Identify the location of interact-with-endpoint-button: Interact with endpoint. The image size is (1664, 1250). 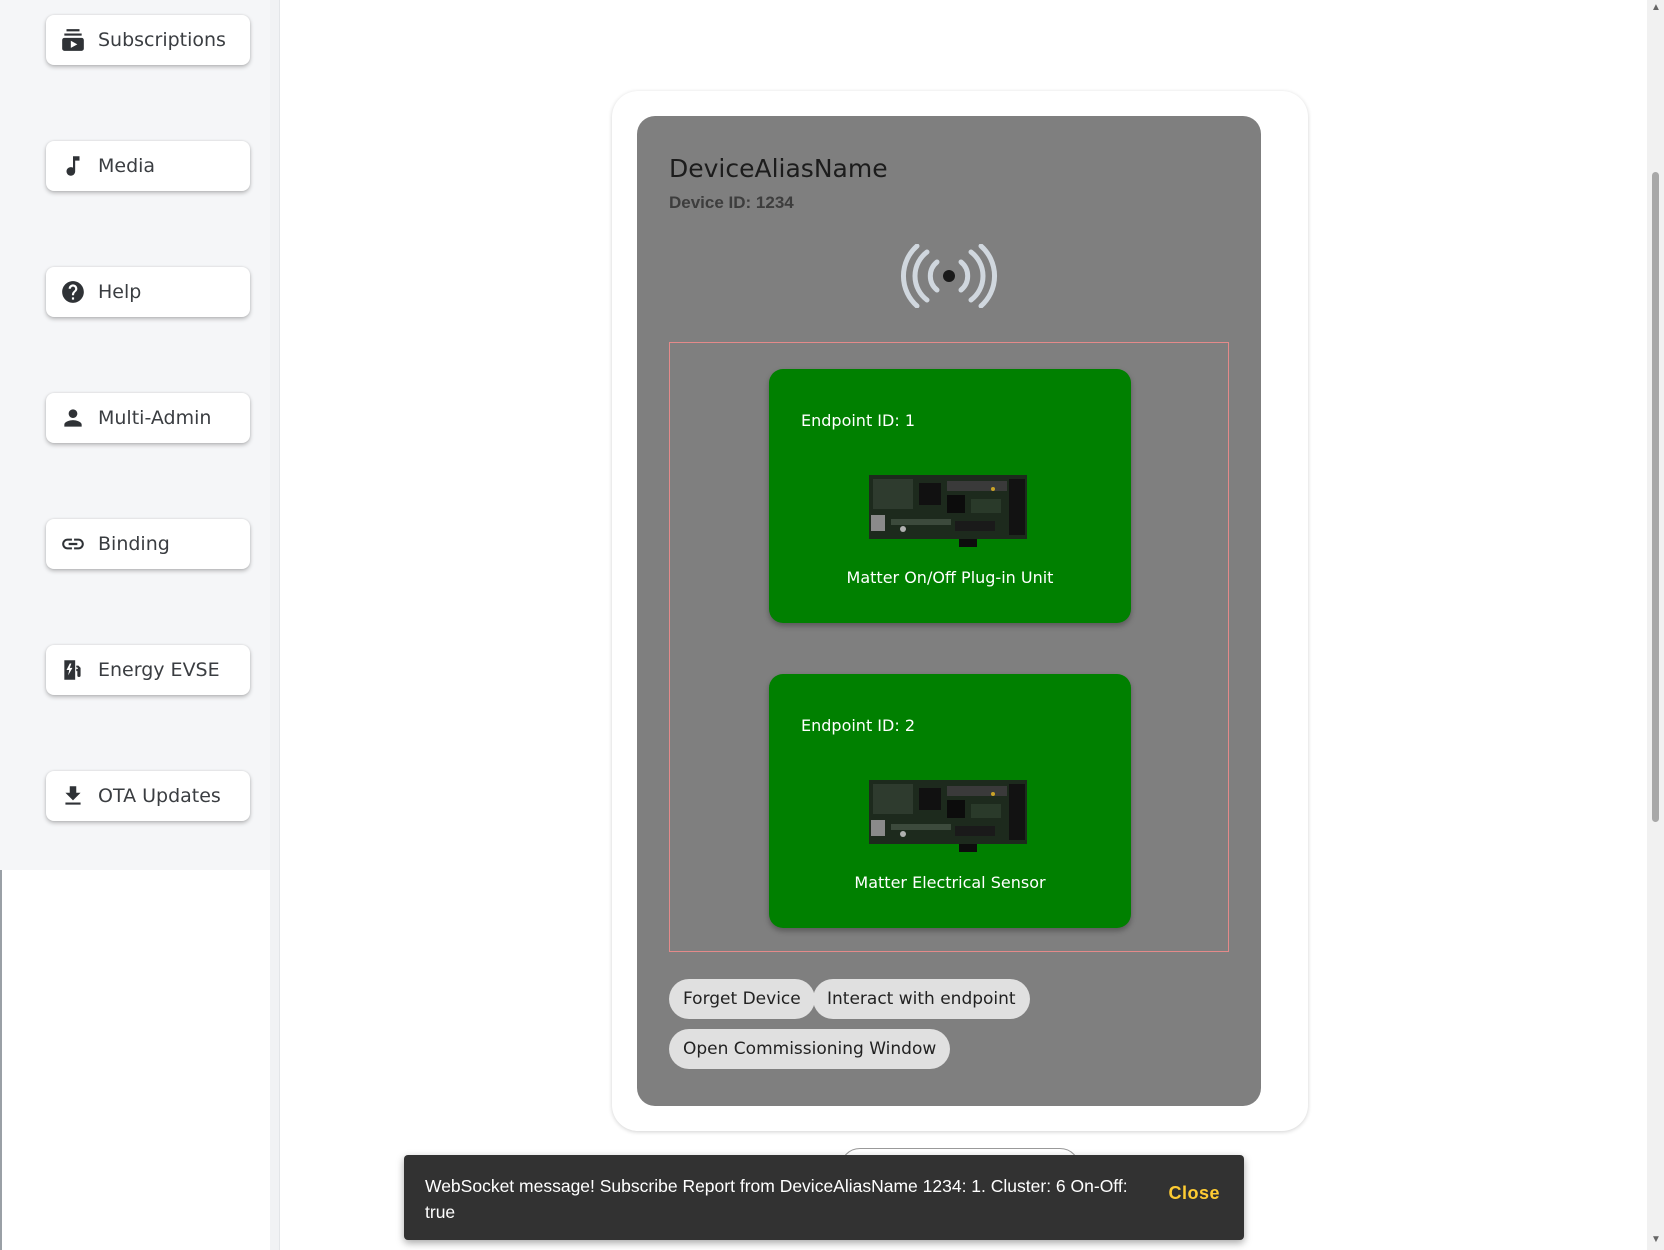
(921, 999).